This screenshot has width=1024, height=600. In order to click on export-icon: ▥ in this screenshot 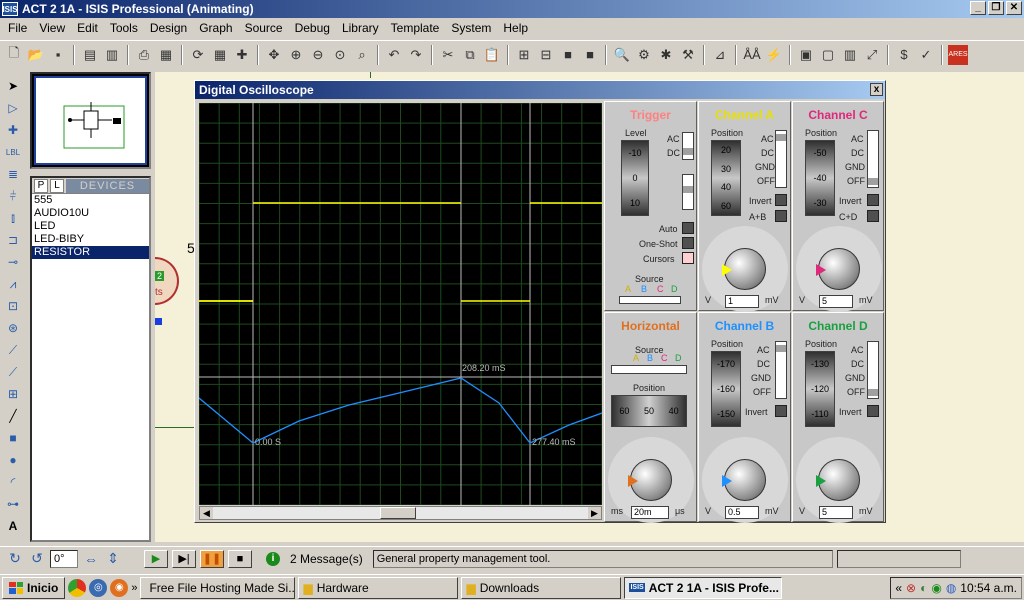, I will do `click(112, 55)`.